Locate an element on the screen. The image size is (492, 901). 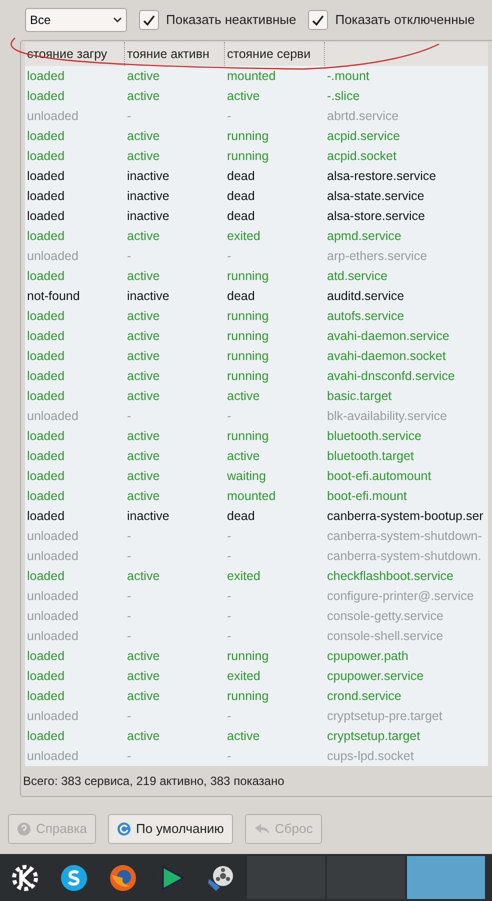
table-cell-text: arp-ethers.service is located at coordinates (377, 256).